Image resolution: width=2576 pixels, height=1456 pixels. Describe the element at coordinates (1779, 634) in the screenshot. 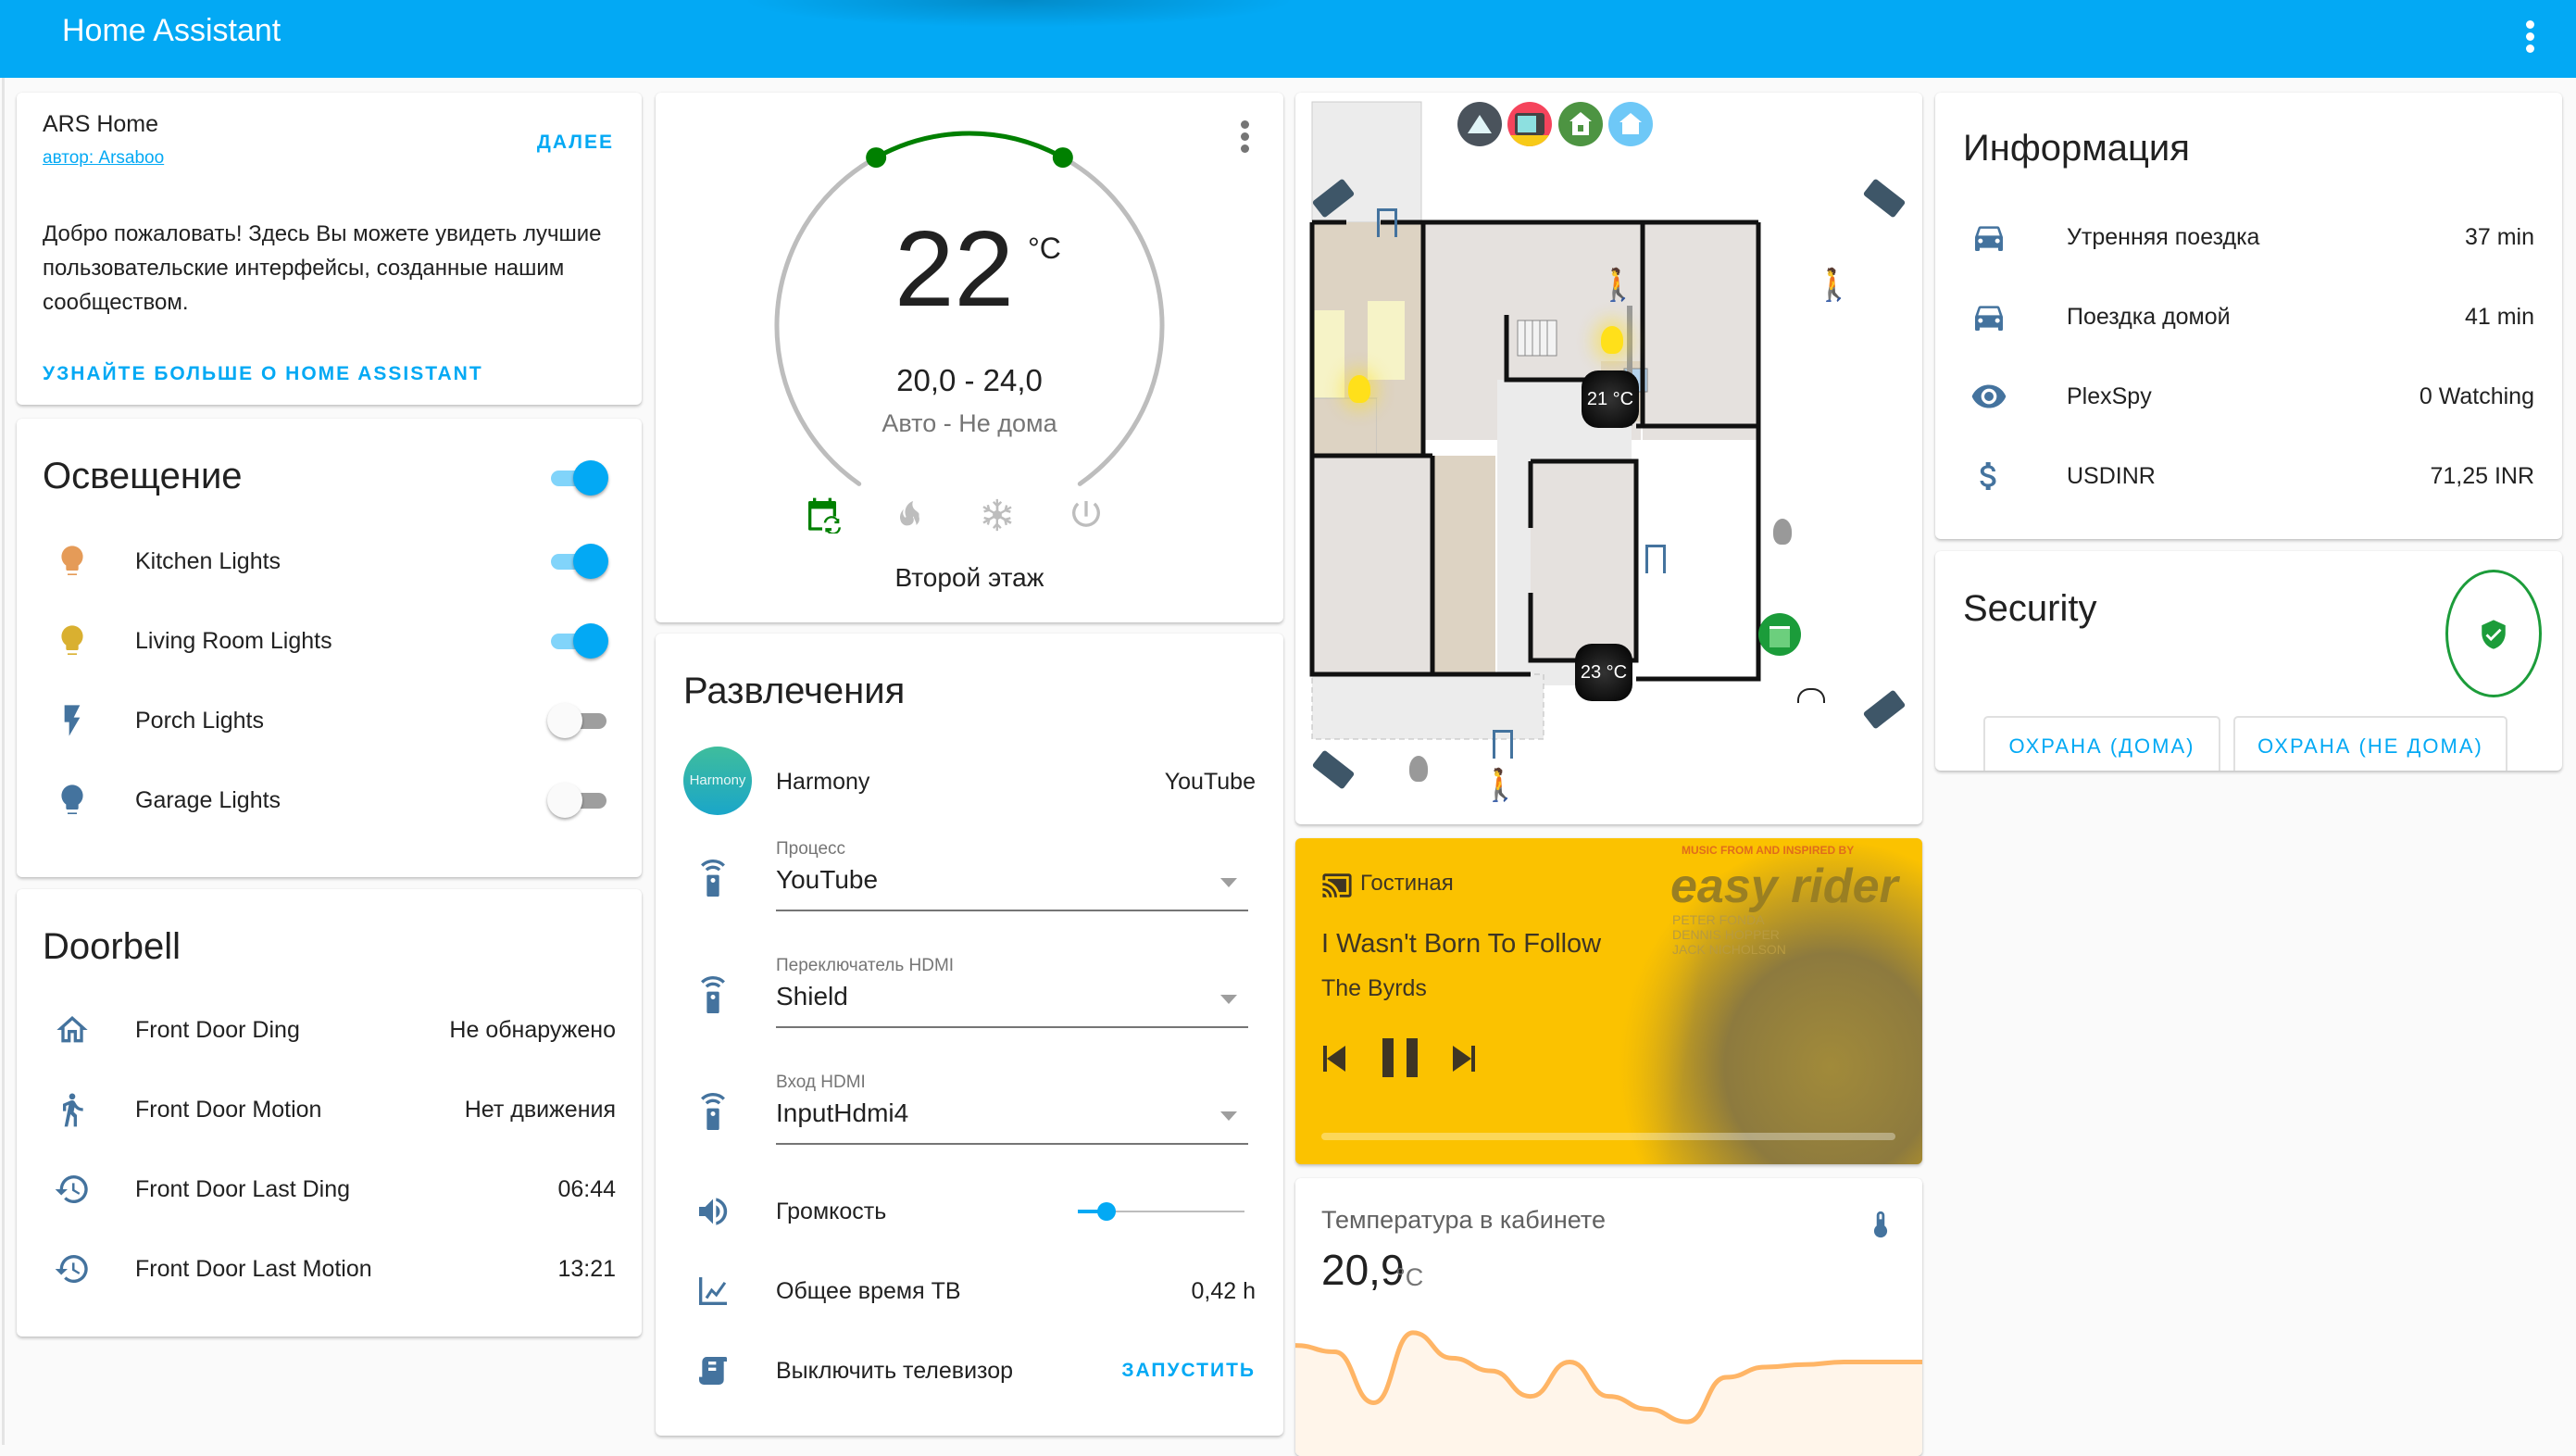

I see `garage-icon` at that location.